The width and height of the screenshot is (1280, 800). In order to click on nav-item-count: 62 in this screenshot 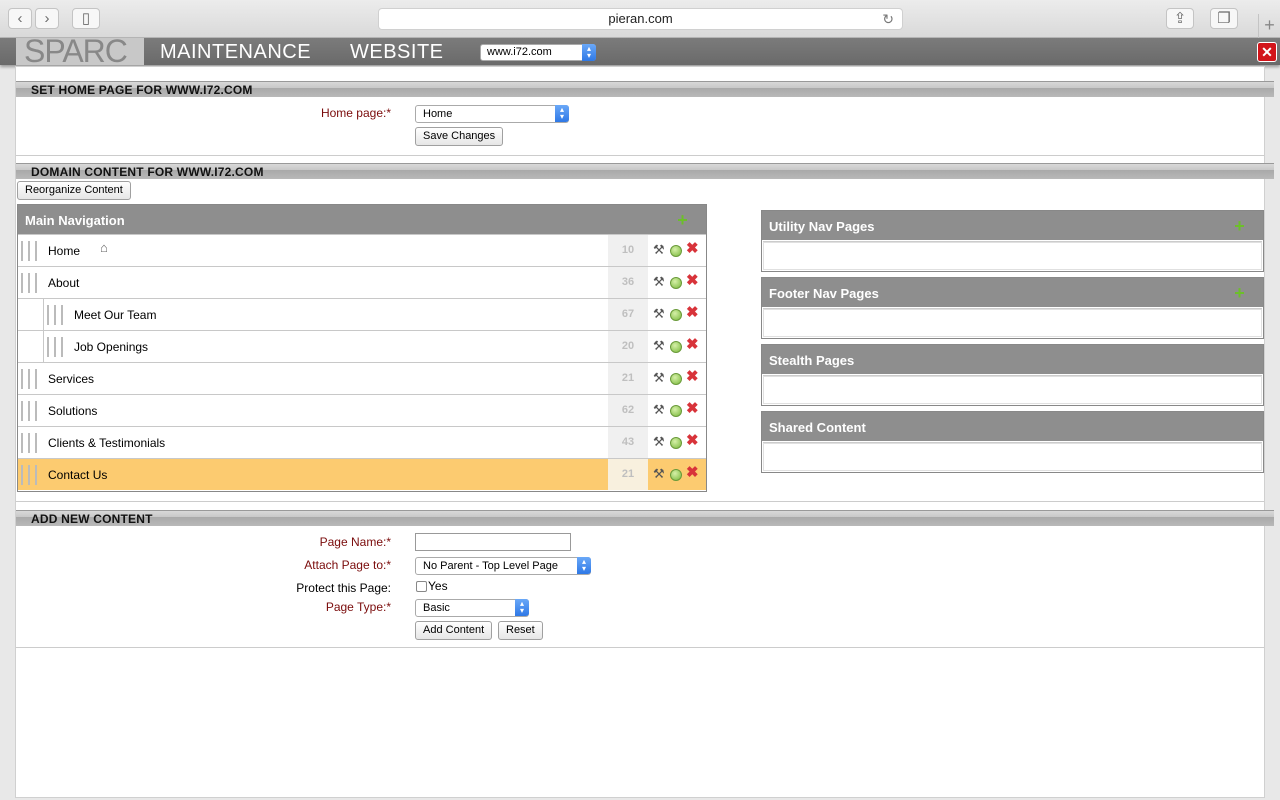, I will do `click(628, 410)`.